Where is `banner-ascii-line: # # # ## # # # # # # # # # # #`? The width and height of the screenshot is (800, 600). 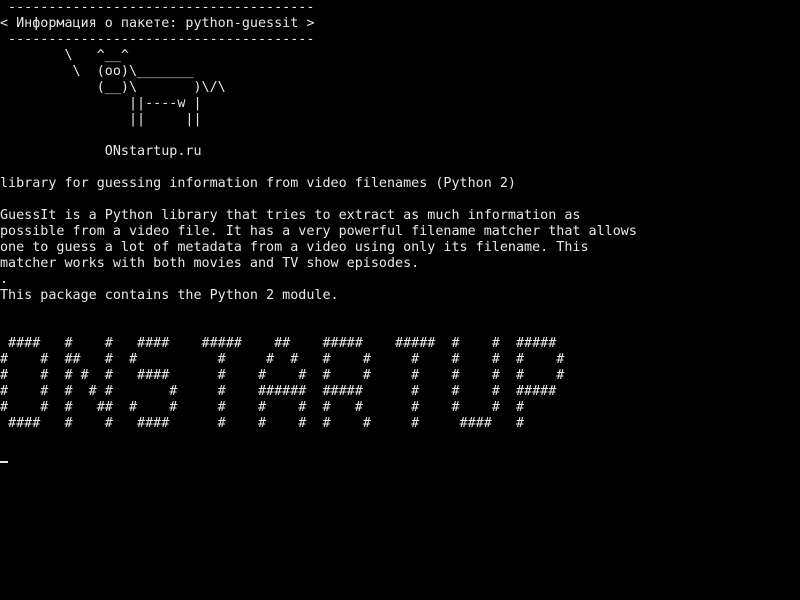 banner-ascii-line: # # # ## # # # # # # # # # # # is located at coordinates (262, 407).